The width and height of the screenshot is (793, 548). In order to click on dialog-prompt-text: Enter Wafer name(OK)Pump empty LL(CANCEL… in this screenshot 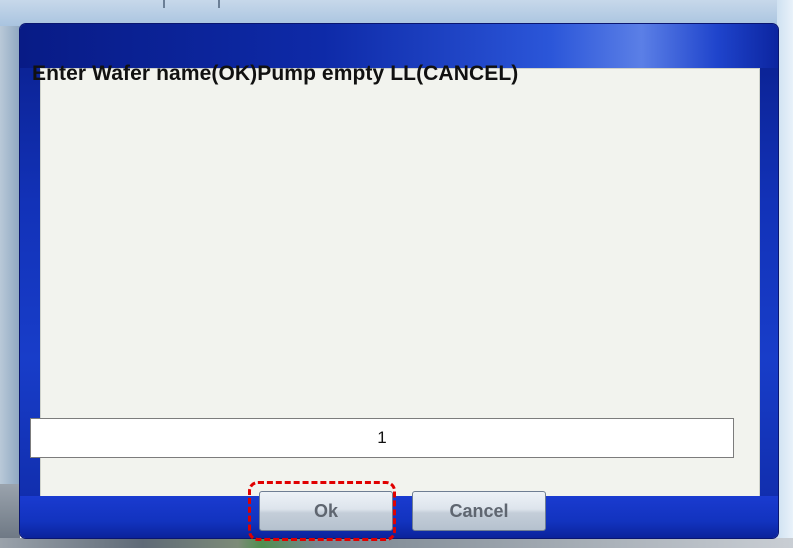, I will do `click(275, 73)`.